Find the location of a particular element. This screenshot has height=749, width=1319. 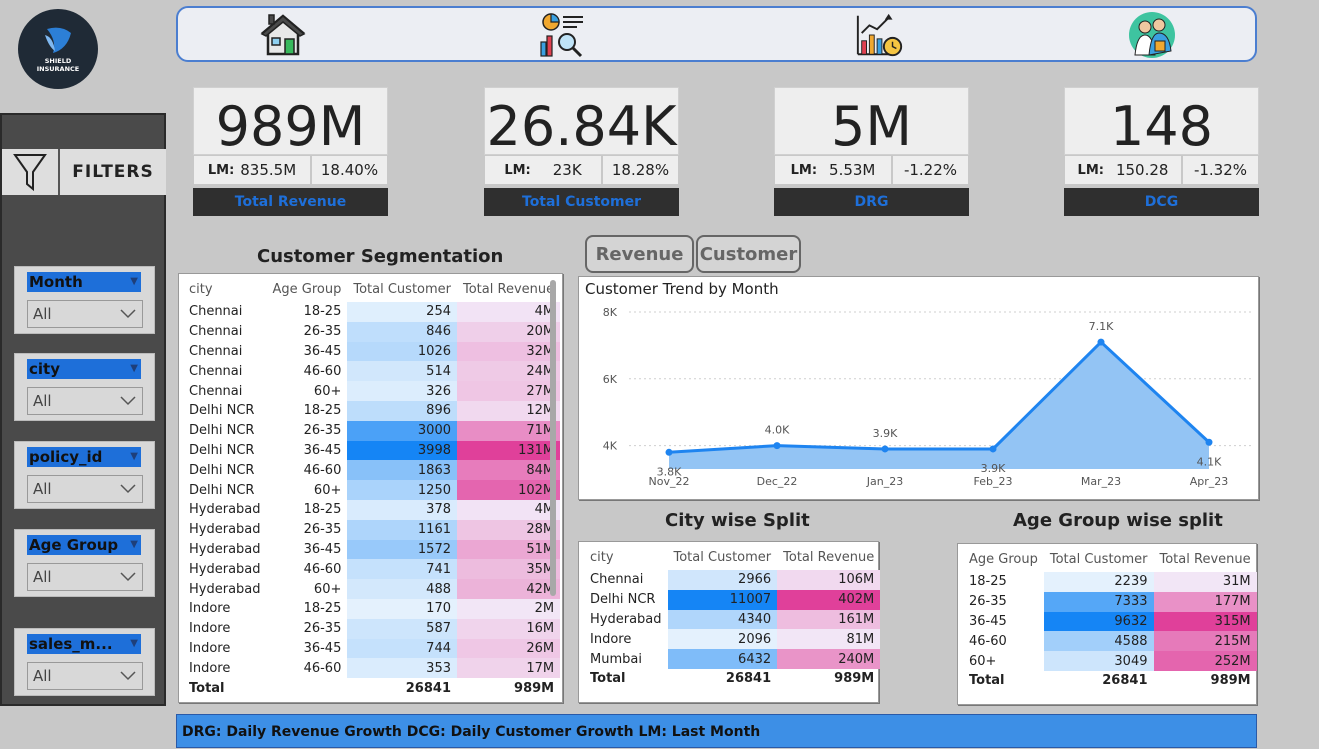

table-row: Delhi NCR 46-60 1863 84M is located at coordinates (372, 470).